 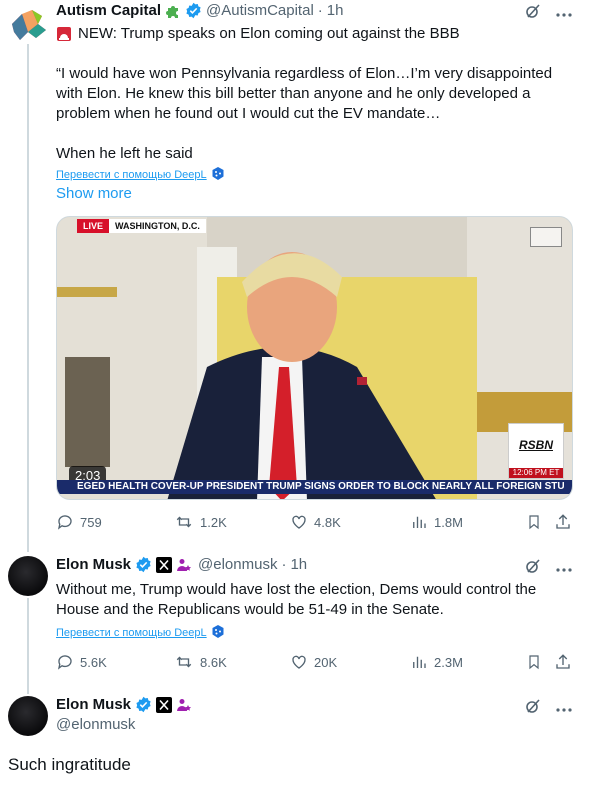 What do you see at coordinates (29, 25) in the screenshot?
I see `puzzle-avatar-icon` at bounding box center [29, 25].